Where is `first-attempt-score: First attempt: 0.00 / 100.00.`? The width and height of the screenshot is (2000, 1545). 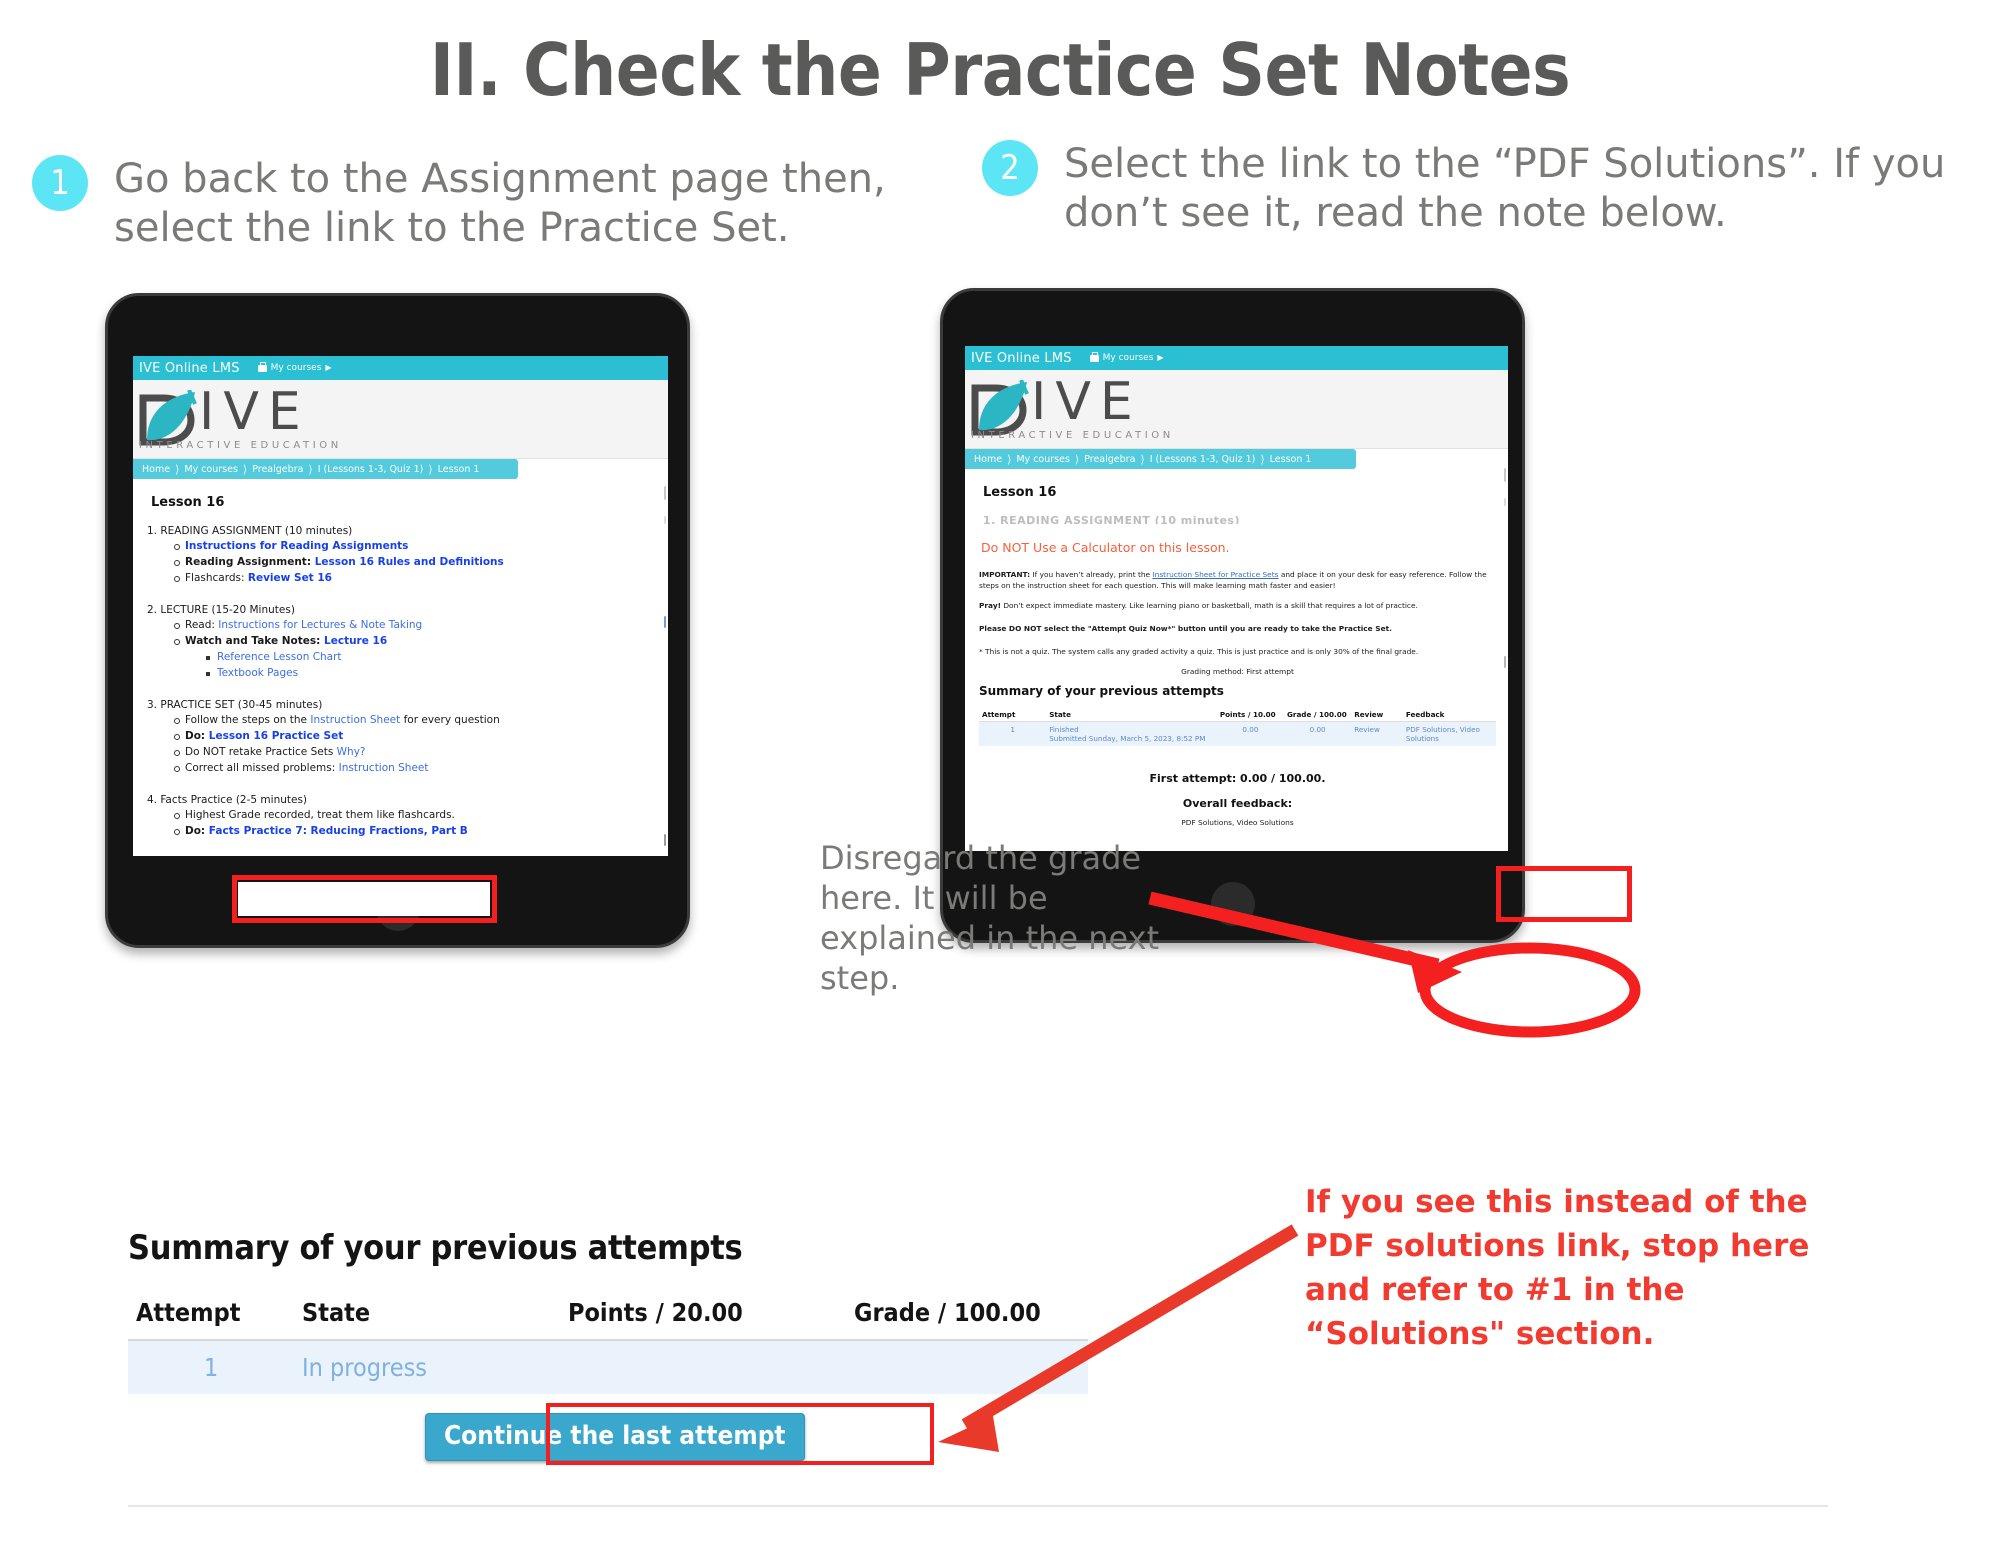
first-attempt-score: First attempt: 0.00 / 100.00. is located at coordinates (1237, 778).